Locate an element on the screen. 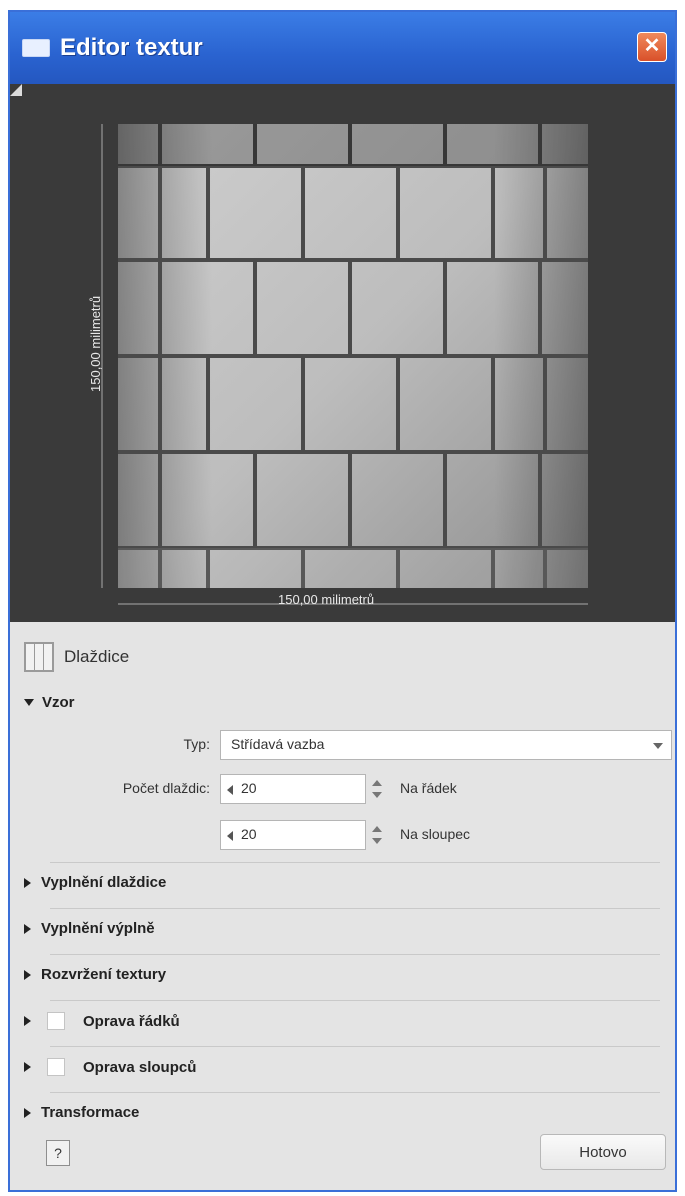 This screenshot has height=1196, width=685. section-label: Oprava řádků is located at coordinates (131, 1021).